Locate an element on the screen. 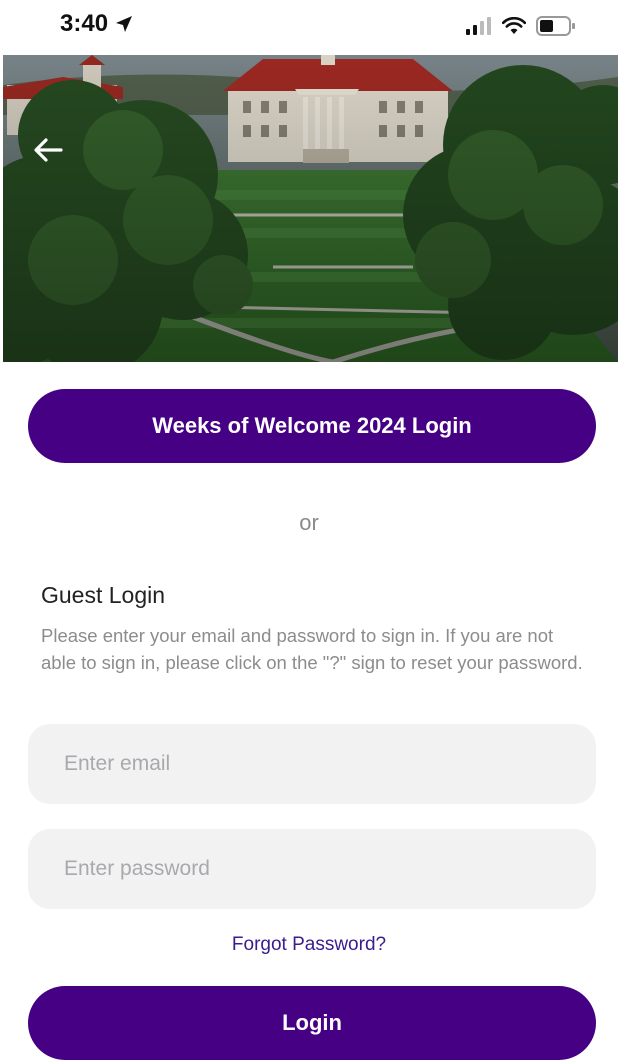  password-input is located at coordinates (312, 869).